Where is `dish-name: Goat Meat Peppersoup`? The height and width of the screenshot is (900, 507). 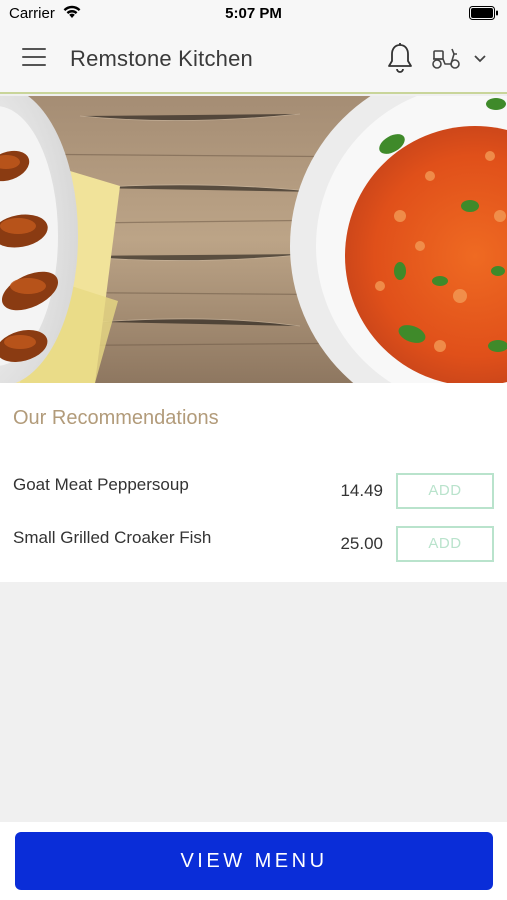
dish-name: Goat Meat Peppersoup is located at coordinates (101, 484).